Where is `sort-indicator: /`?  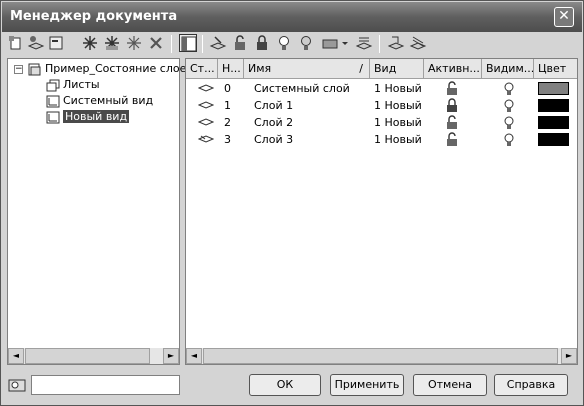
sort-indicator: / is located at coordinates (361, 68).